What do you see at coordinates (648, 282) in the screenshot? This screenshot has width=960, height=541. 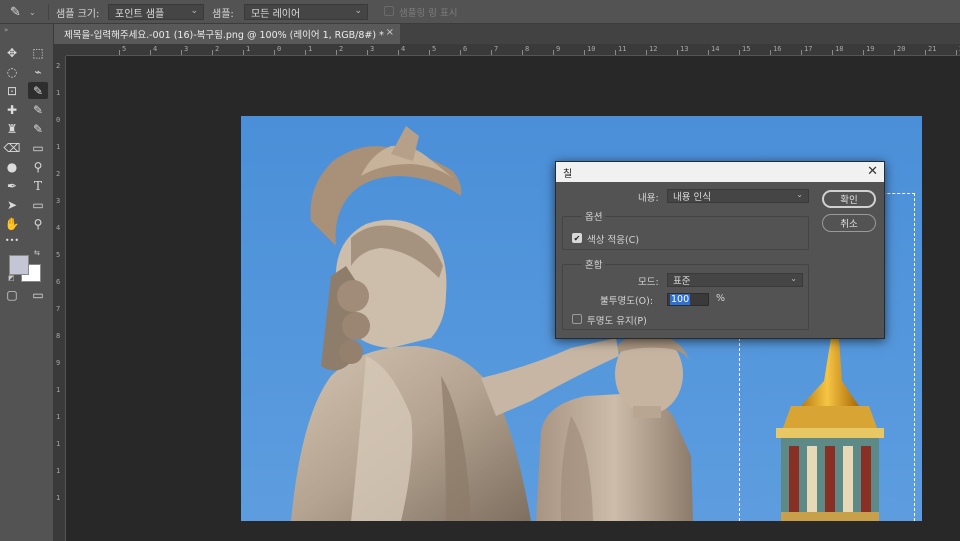 I see `mode-label: 모드:` at bounding box center [648, 282].